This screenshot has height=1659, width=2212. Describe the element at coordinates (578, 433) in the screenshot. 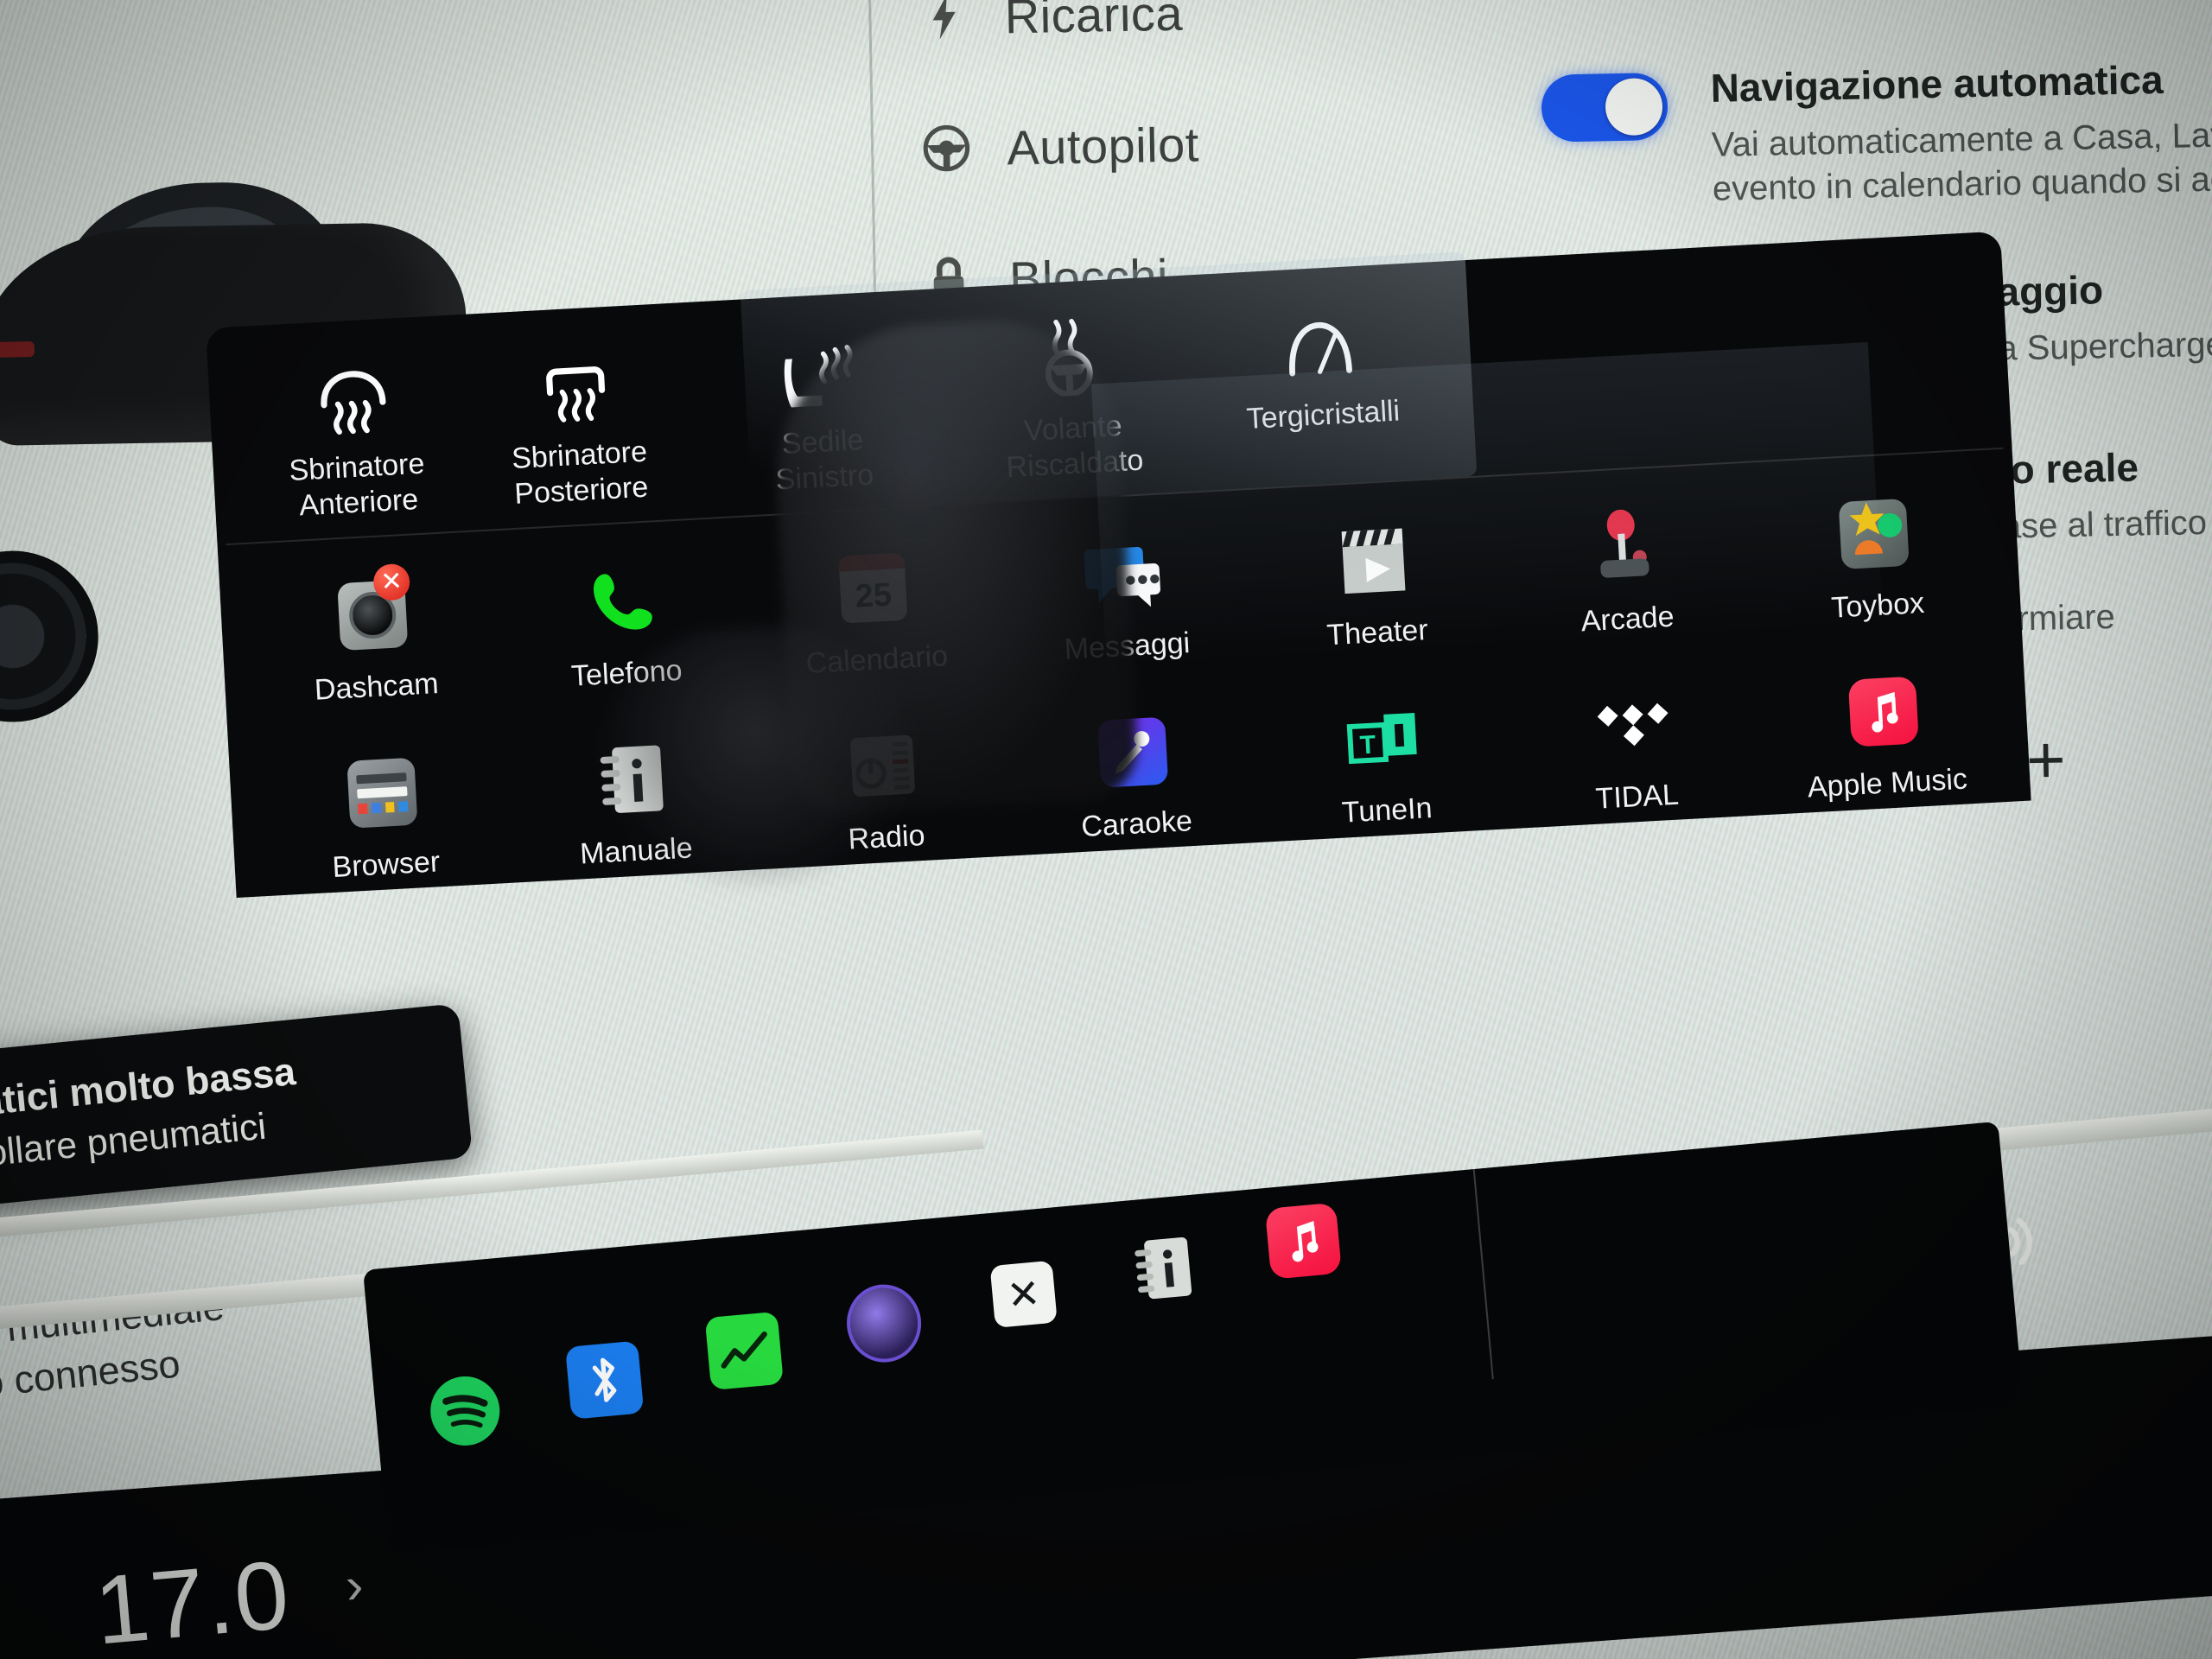

I see `climate-rear-defroster: Sbrinatore Posteriore` at that location.